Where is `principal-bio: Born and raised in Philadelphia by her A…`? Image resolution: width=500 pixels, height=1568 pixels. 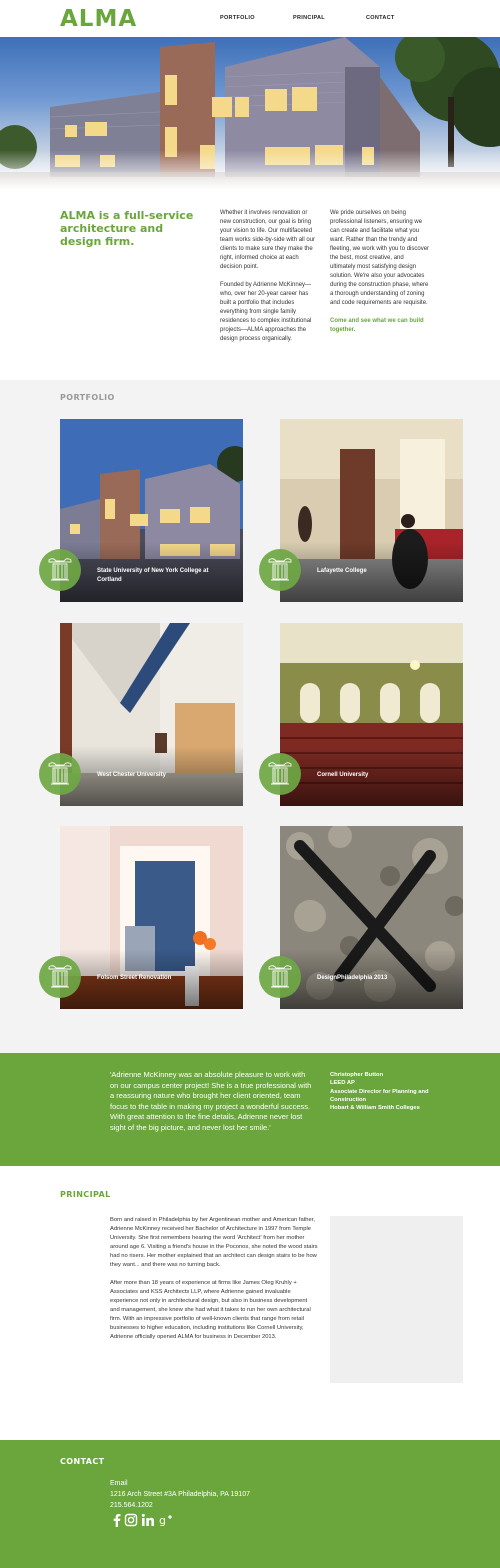 principal-bio: Born and raised in Philadelphia by her A… is located at coordinates (214, 1283).